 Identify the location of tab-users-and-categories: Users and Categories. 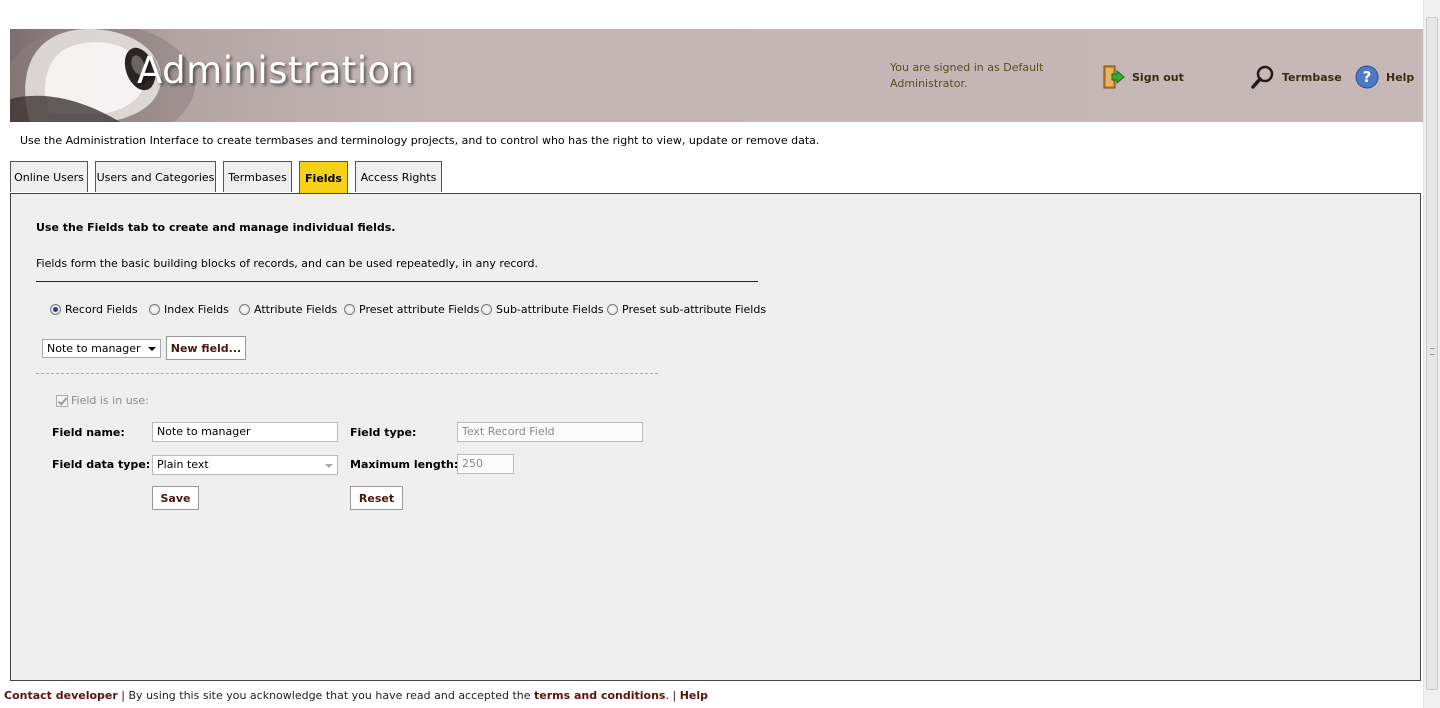
(155, 176).